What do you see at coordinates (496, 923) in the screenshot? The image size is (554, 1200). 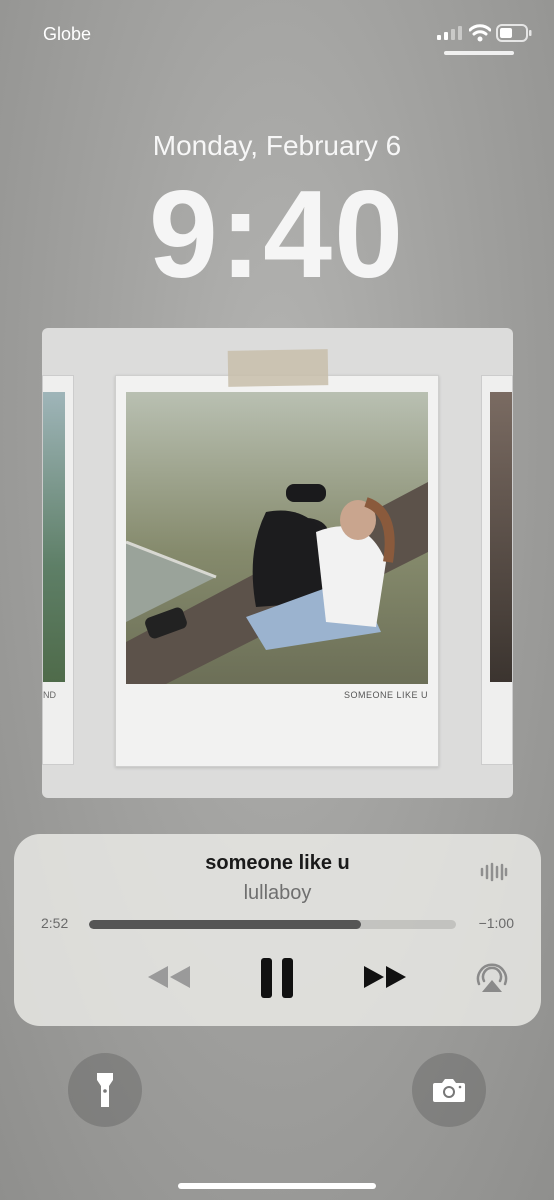 I see `remaining-time: −1:00` at bounding box center [496, 923].